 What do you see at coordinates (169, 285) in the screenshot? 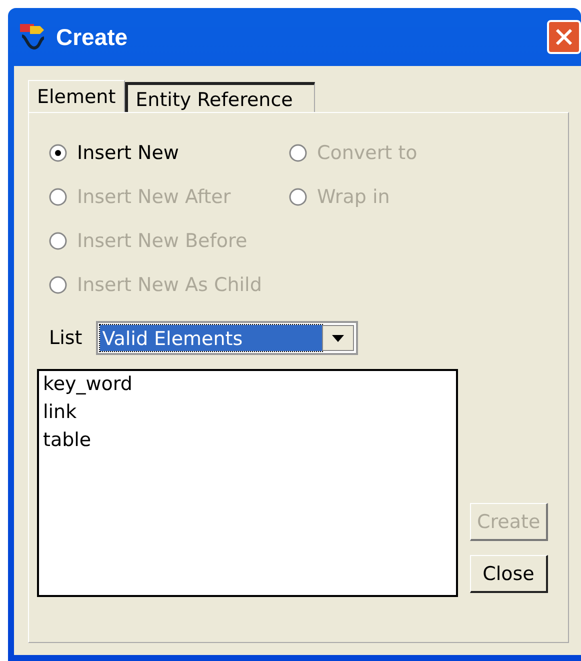
I see `option-label: Insert New As Child` at bounding box center [169, 285].